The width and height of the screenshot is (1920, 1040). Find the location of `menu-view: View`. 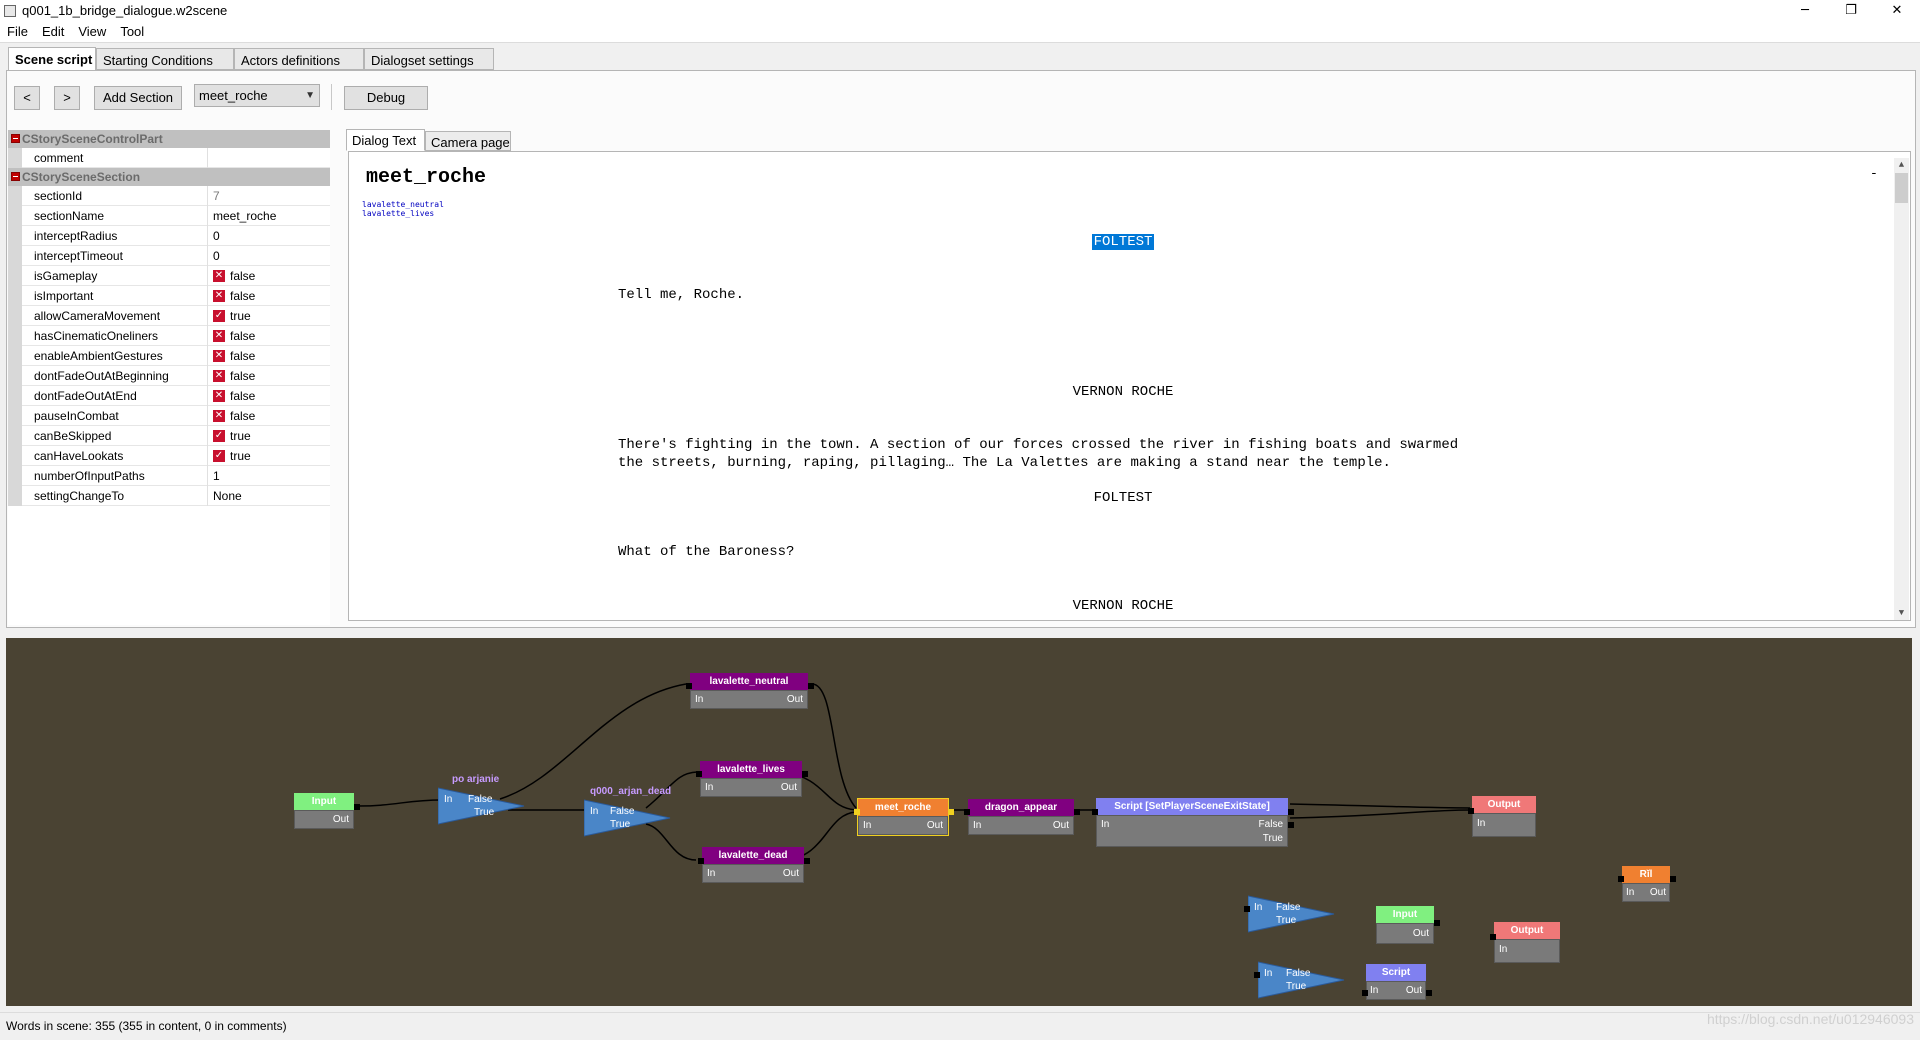

menu-view: View is located at coordinates (92, 30).